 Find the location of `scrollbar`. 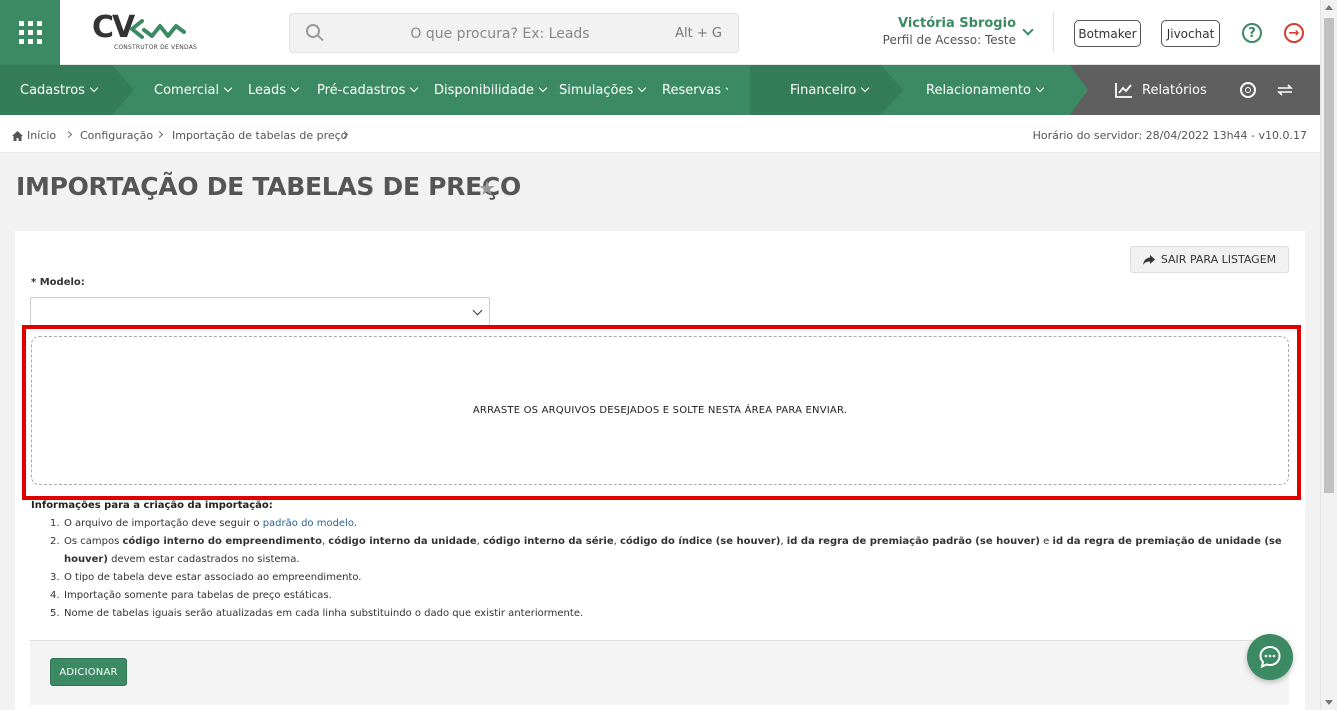

scrollbar is located at coordinates (1328, 355).